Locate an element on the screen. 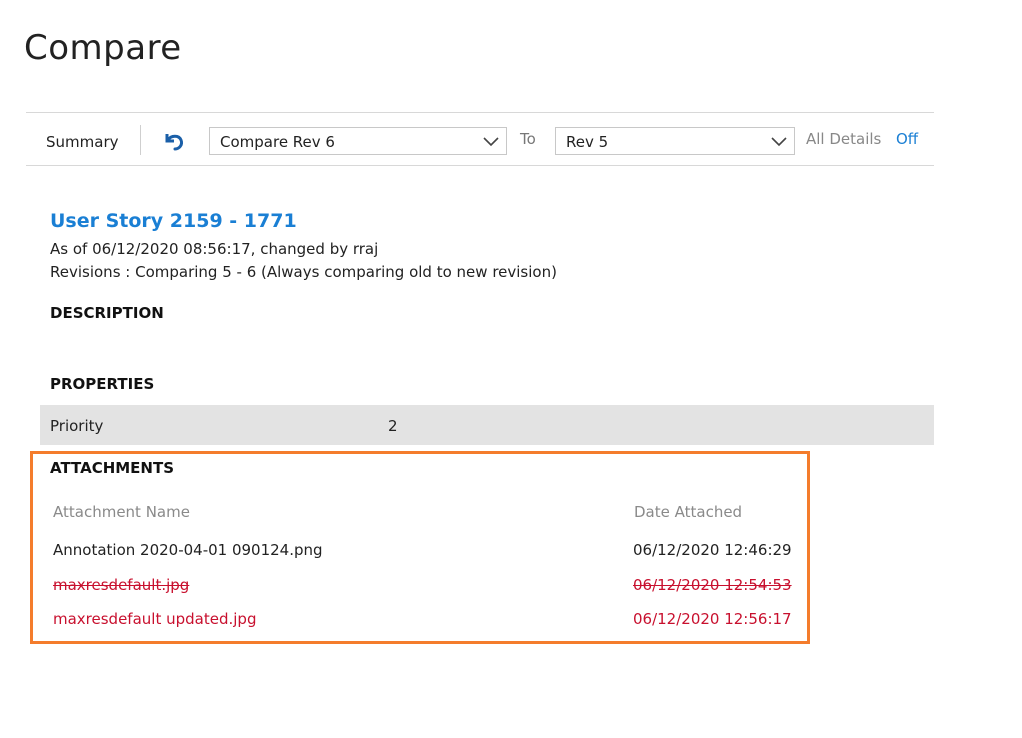 The image size is (1022, 738). compare-from-revision-value: Compare Rev 6 is located at coordinates (277, 142).